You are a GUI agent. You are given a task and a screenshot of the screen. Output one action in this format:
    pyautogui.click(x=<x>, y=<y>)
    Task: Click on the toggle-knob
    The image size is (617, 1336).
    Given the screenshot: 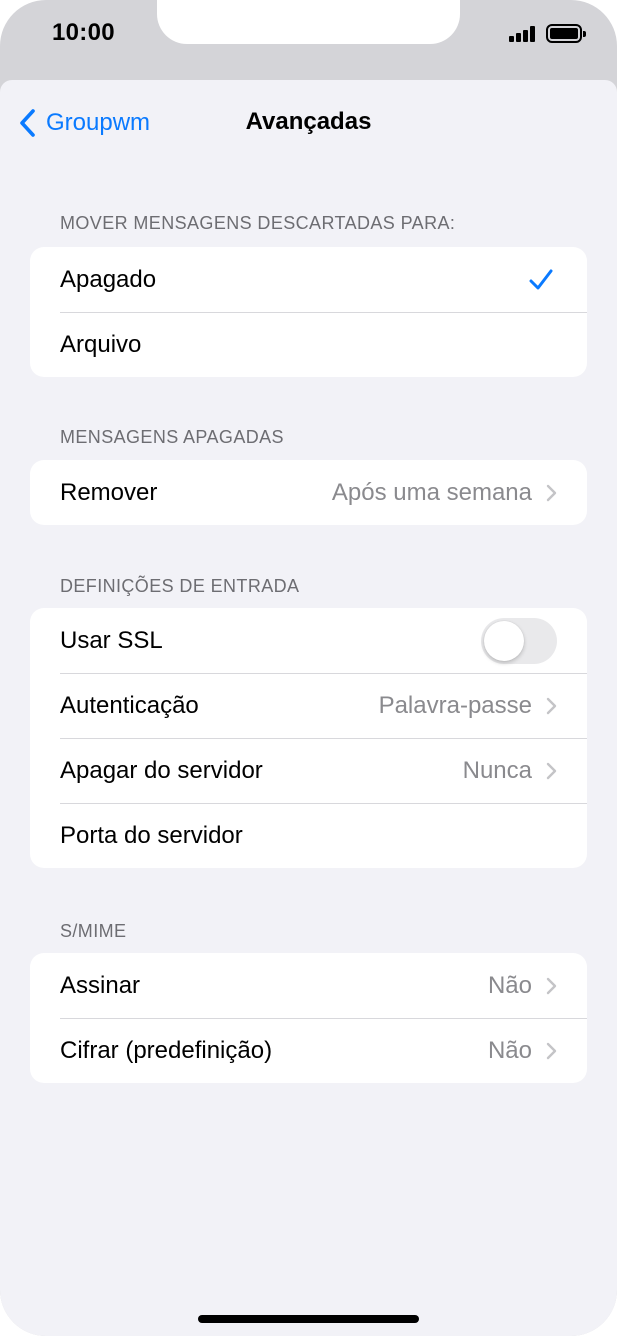 What is the action you would take?
    pyautogui.click(x=504, y=640)
    